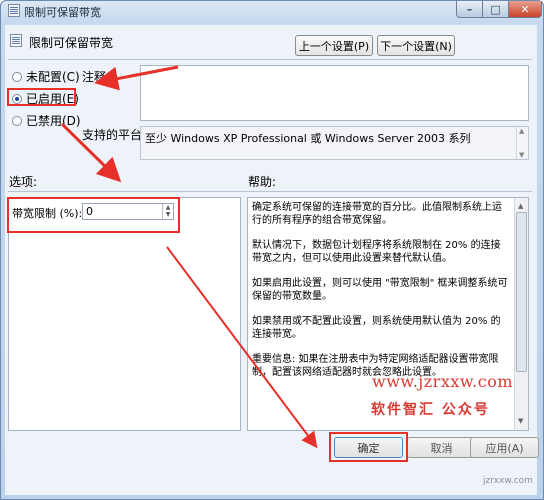 The height and width of the screenshot is (500, 544). Describe the element at coordinates (272, 11) in the screenshot. I see `title-bar: 限制可保留带宽 – □ ✕` at that location.